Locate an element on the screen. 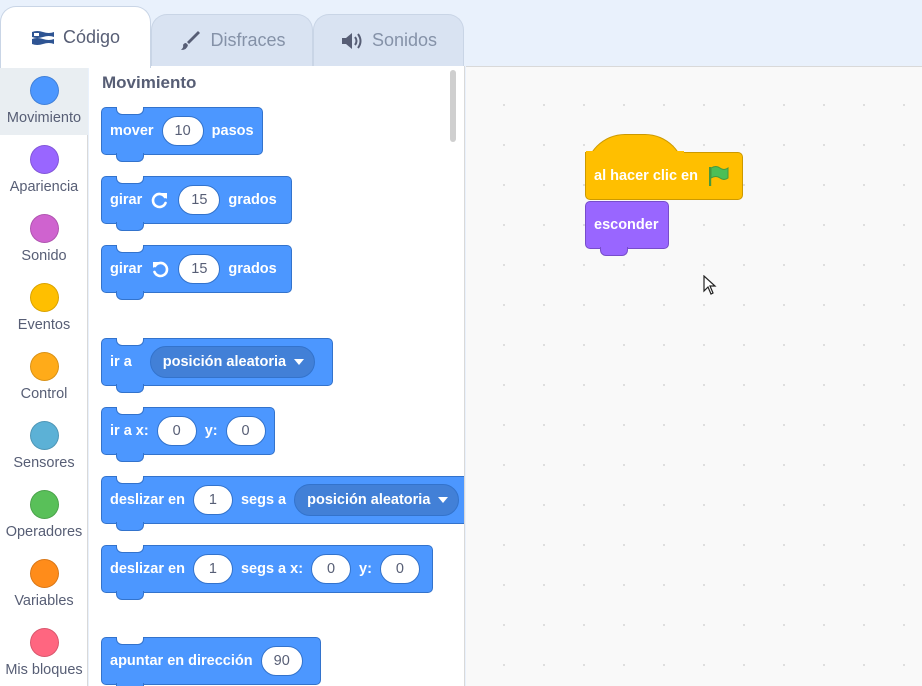 The width and height of the screenshot is (922, 686). rotate-counterclockwise-icon is located at coordinates (160, 269).